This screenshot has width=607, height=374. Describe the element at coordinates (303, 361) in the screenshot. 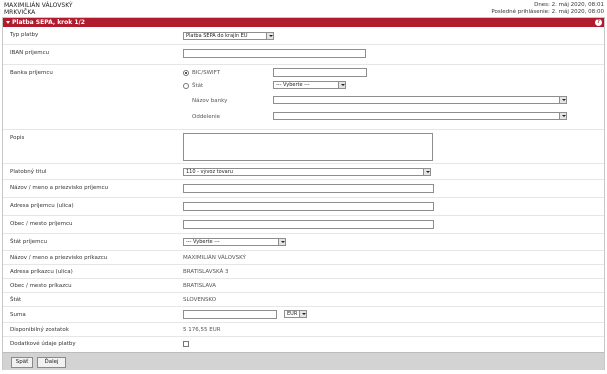

I see `form-footer: Späť Ďalej` at that location.